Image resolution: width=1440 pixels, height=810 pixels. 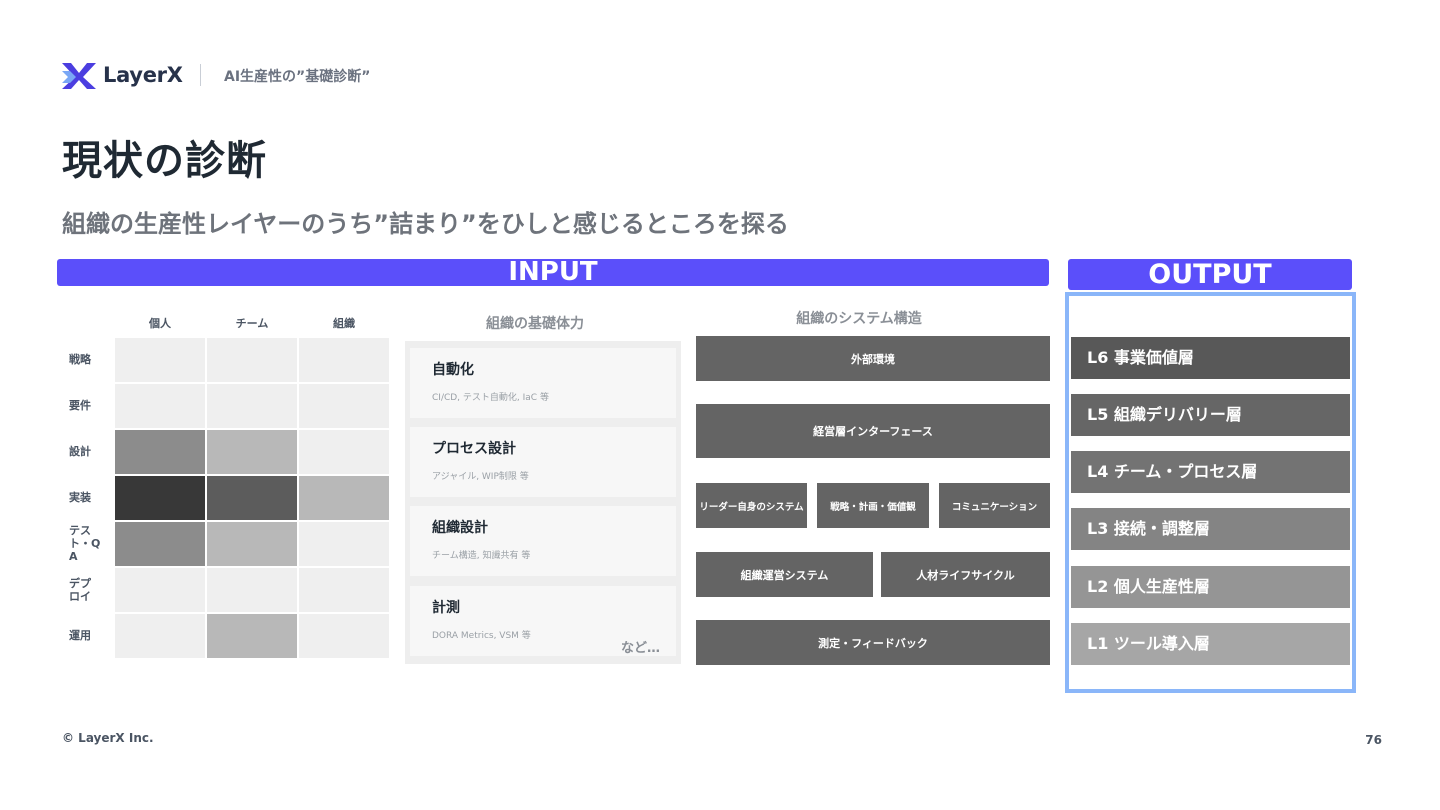 I want to click on system-strategy: 戦略・計画・価値観, so click(x=873, y=505).